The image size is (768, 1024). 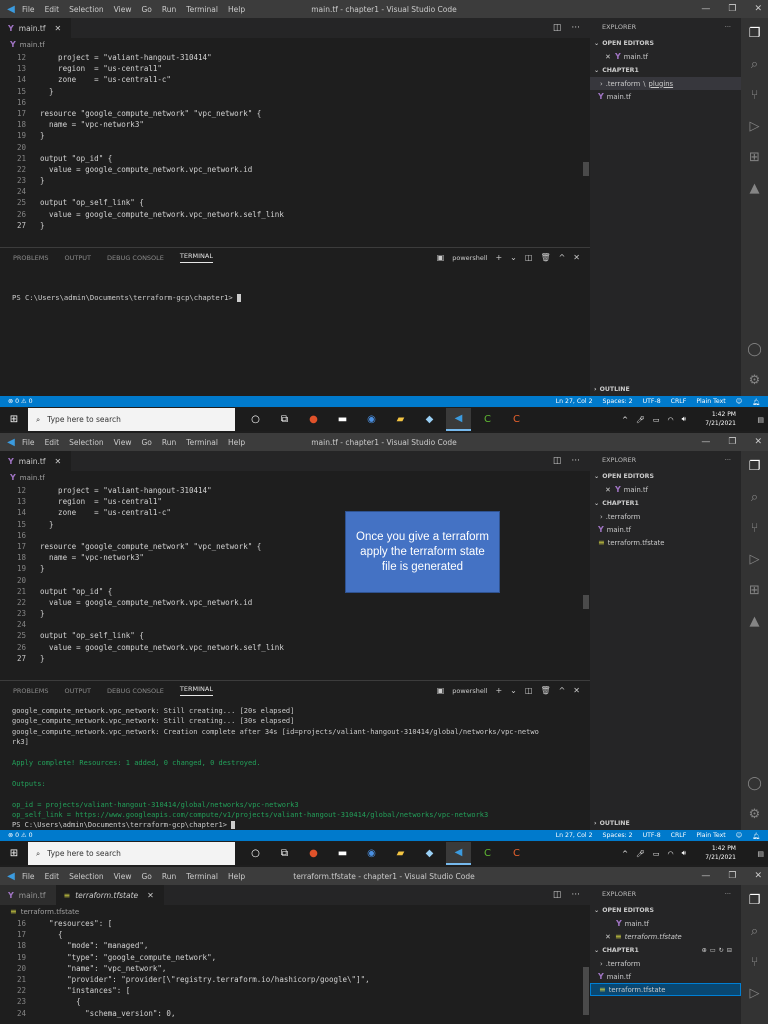 I want to click on tree-item-terraform-dir: › .terraform, so click(x=665, y=963).